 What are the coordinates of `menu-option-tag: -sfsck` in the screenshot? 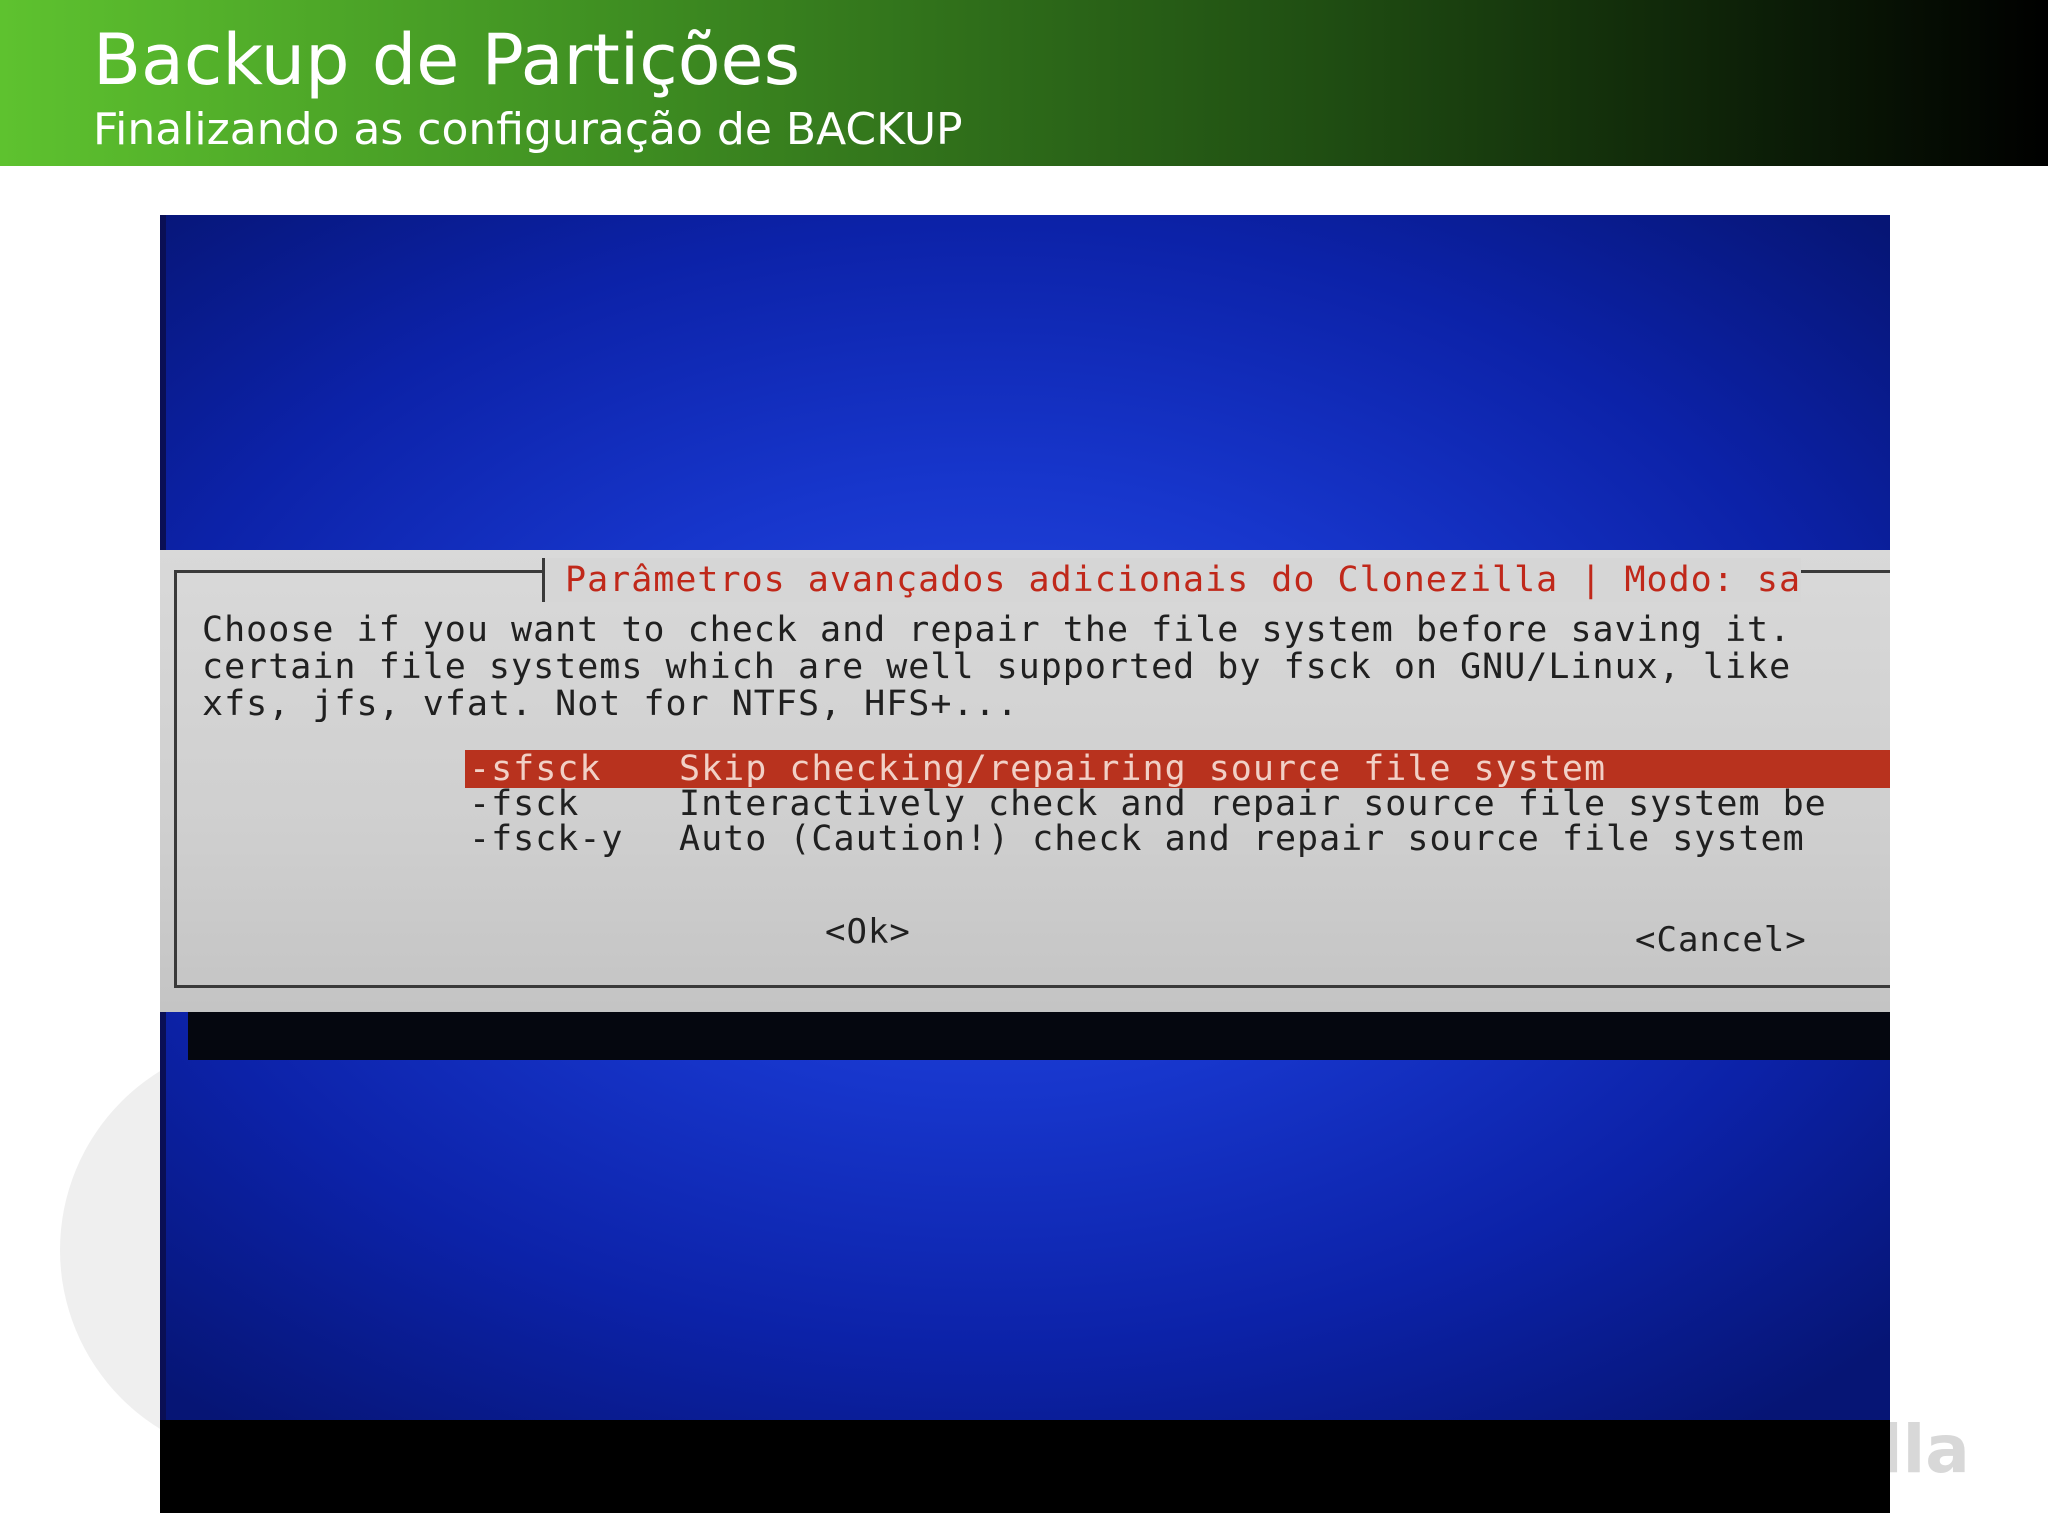 It's located at (535, 769).